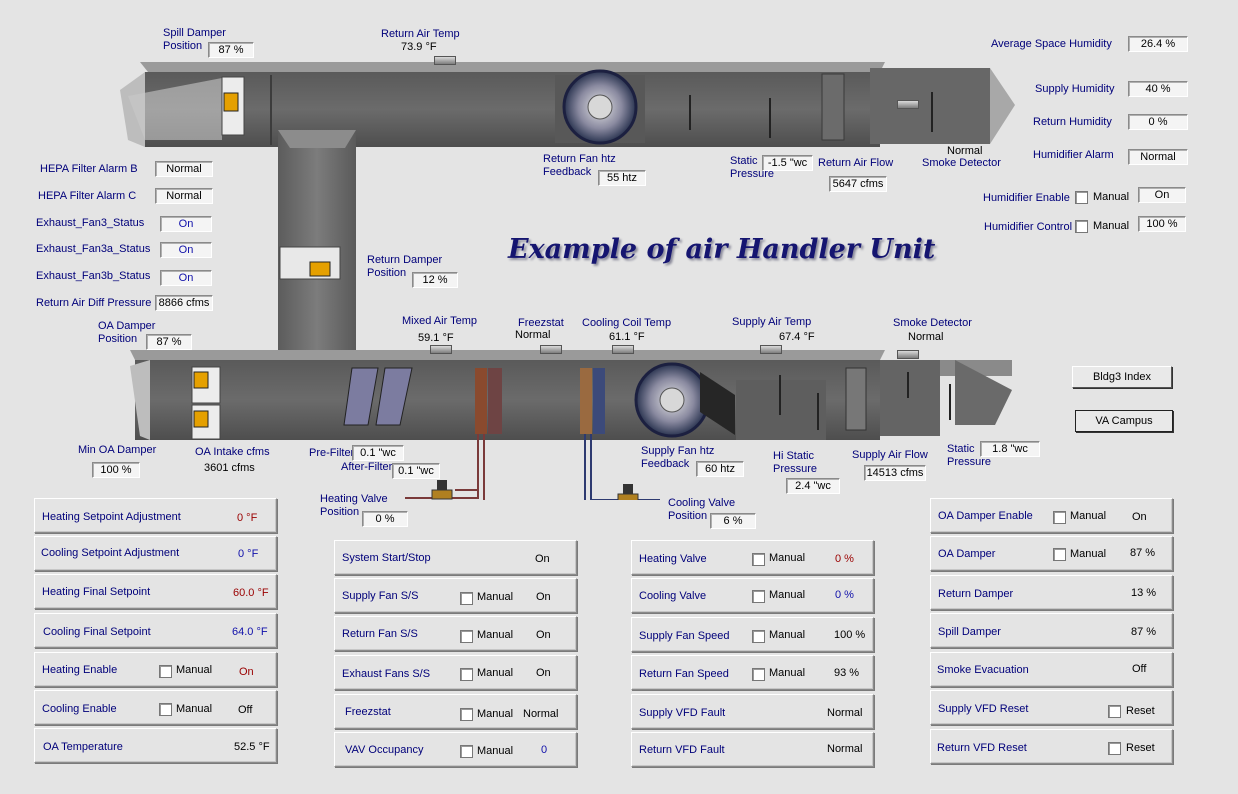  I want to click on status-value: On, so click(186, 224).